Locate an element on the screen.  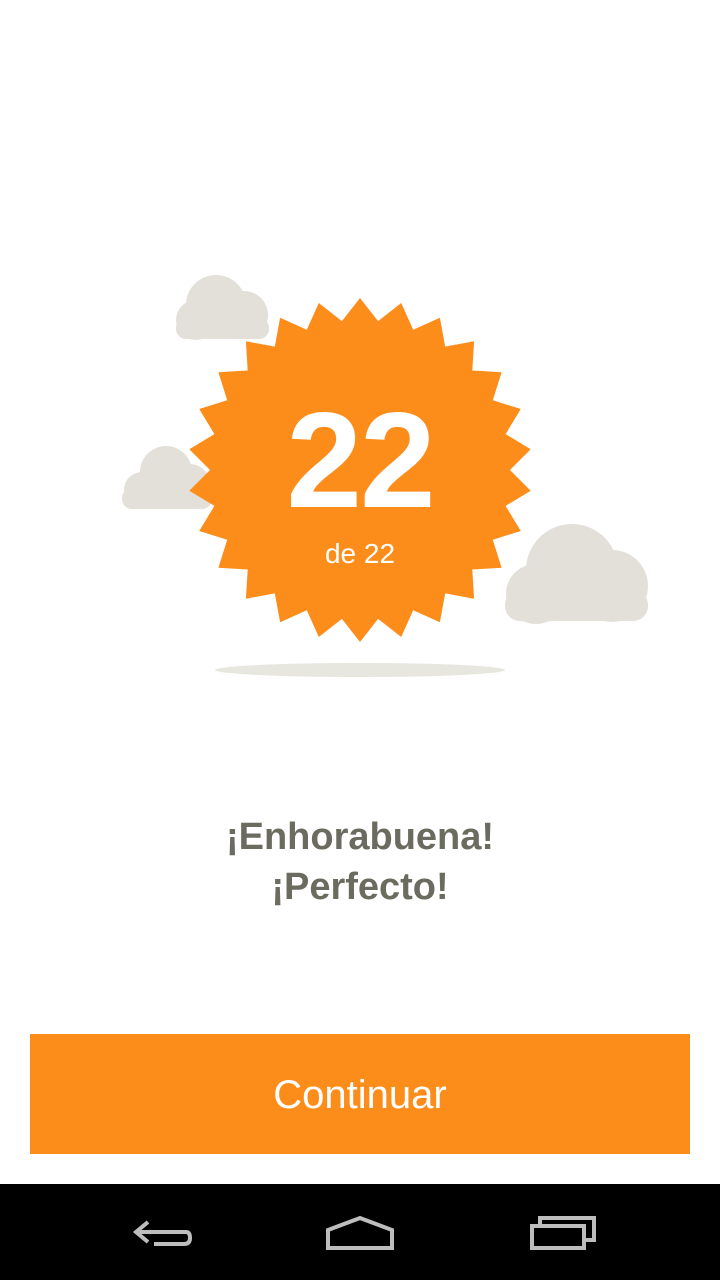
recent-apps-button is located at coordinates (562, 1232).